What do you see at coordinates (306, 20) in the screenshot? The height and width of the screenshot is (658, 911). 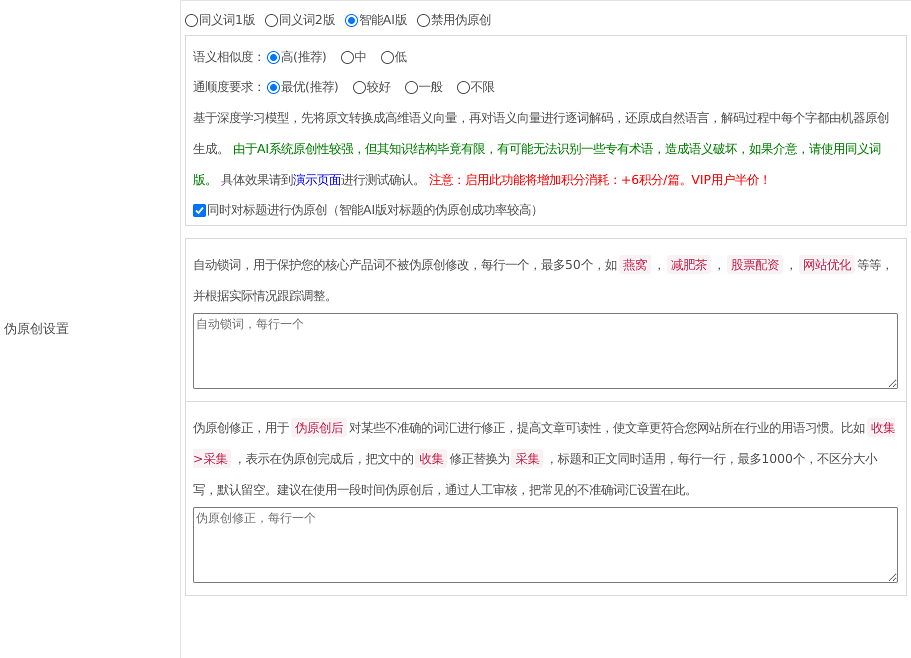 I see `option-label: 同义词2版` at bounding box center [306, 20].